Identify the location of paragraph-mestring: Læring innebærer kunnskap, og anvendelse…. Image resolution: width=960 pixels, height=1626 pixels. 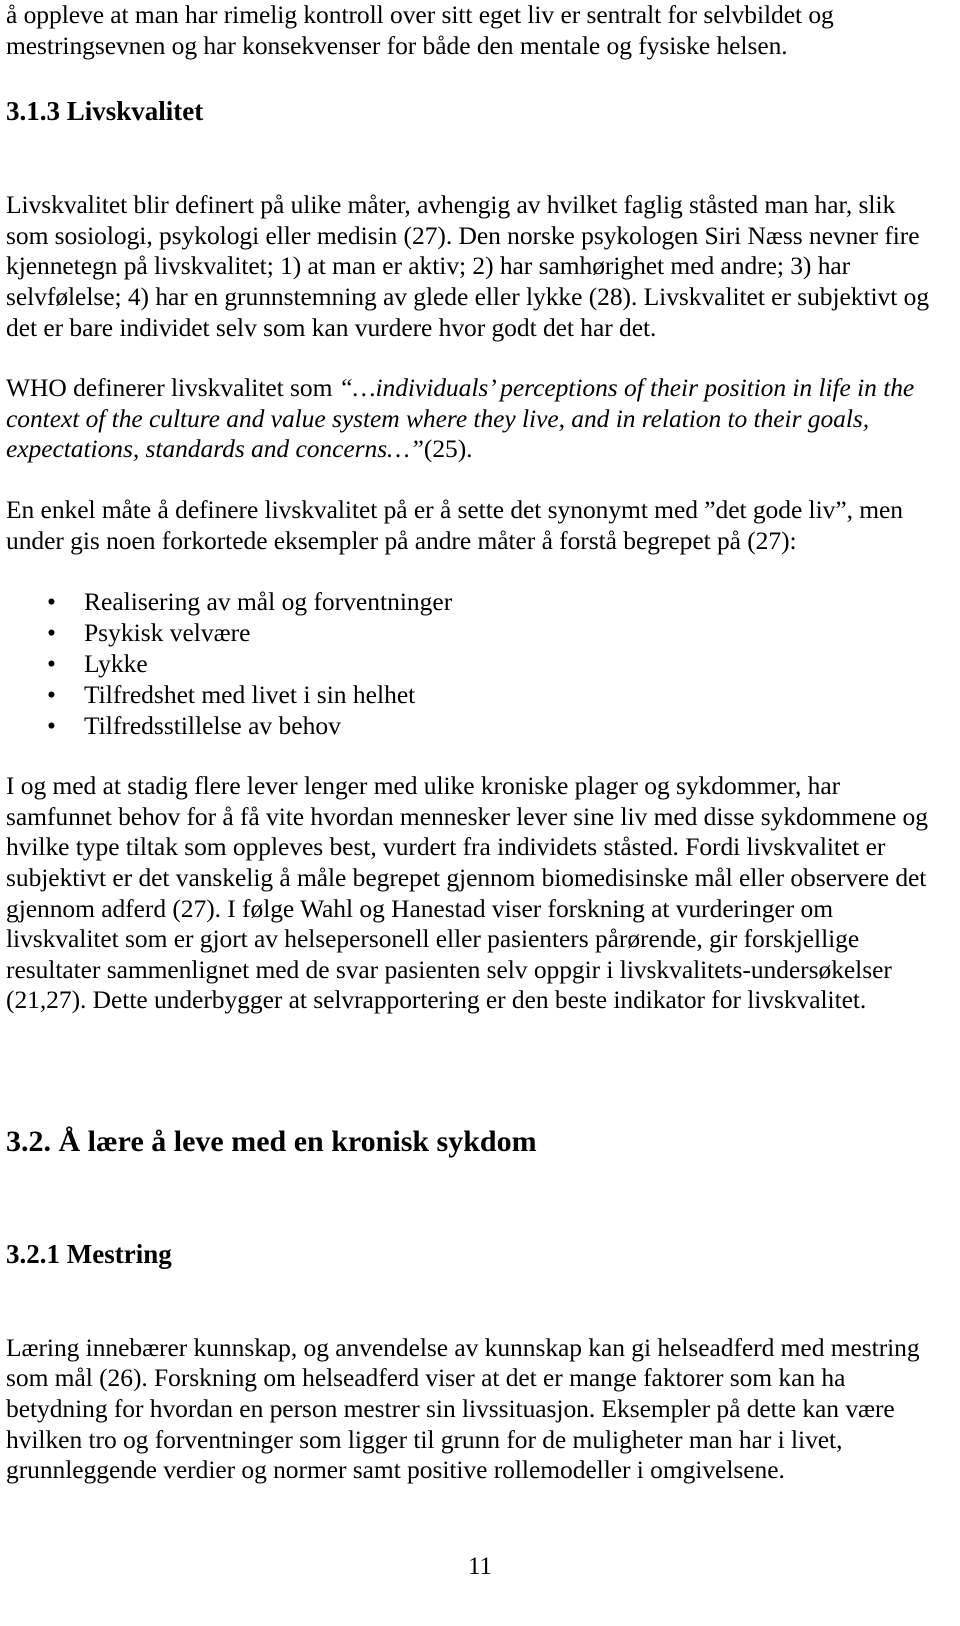
(463, 1408).